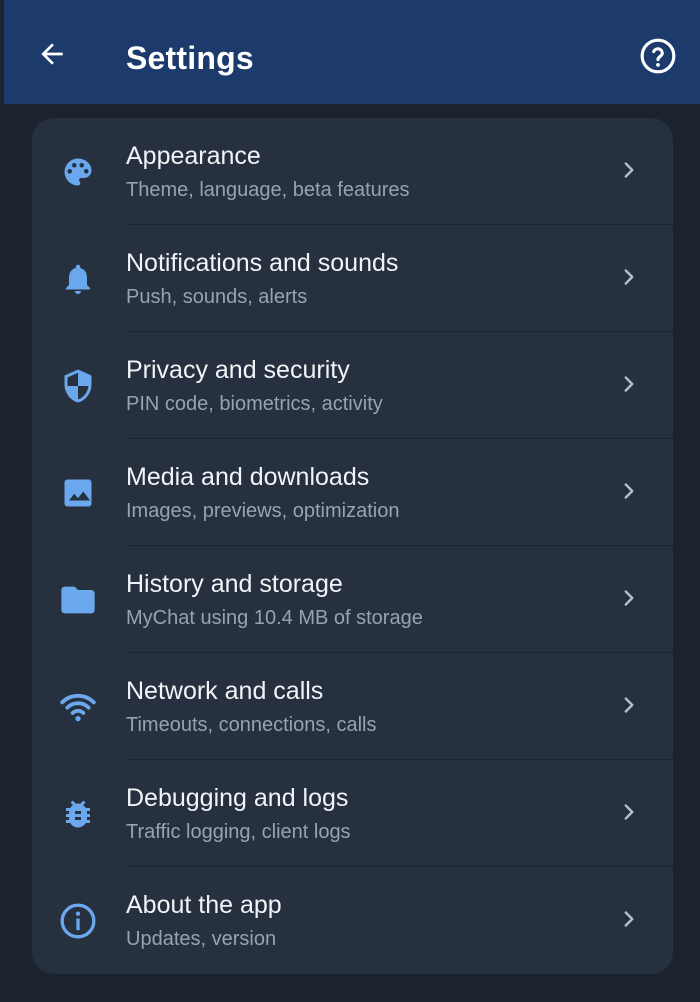 The image size is (700, 1002). I want to click on settings-item-subtitle: Updates, version, so click(201, 939).